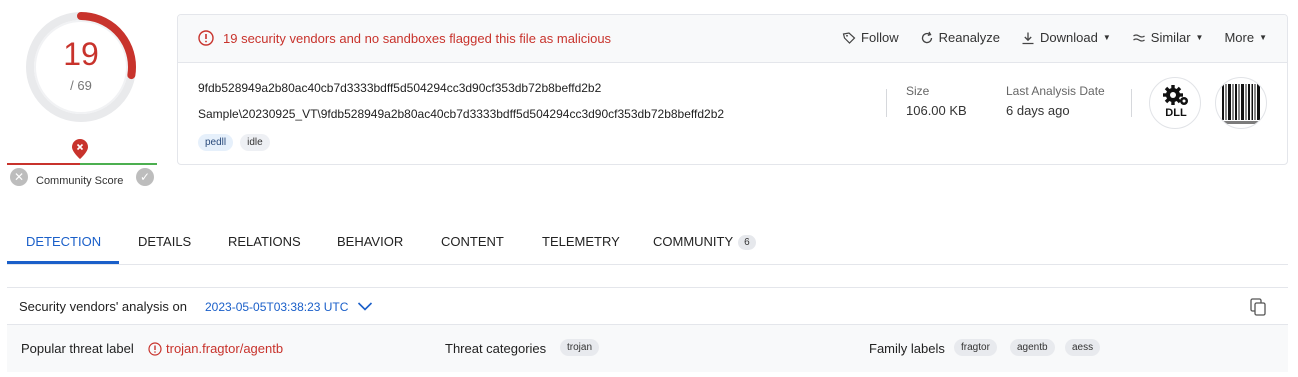 This screenshot has height=377, width=1298. I want to click on community-score-label: Community Score, so click(80, 181).